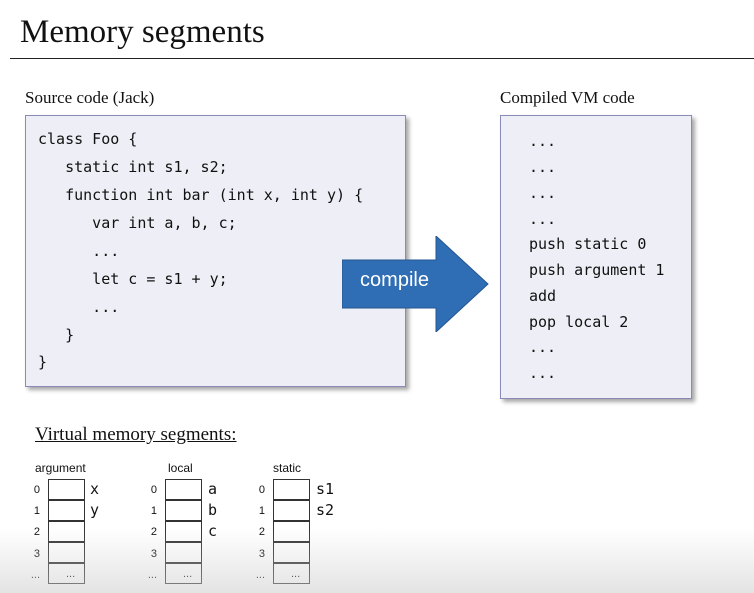 The width and height of the screenshot is (754, 593). I want to click on segment-var: b, so click(213, 510).